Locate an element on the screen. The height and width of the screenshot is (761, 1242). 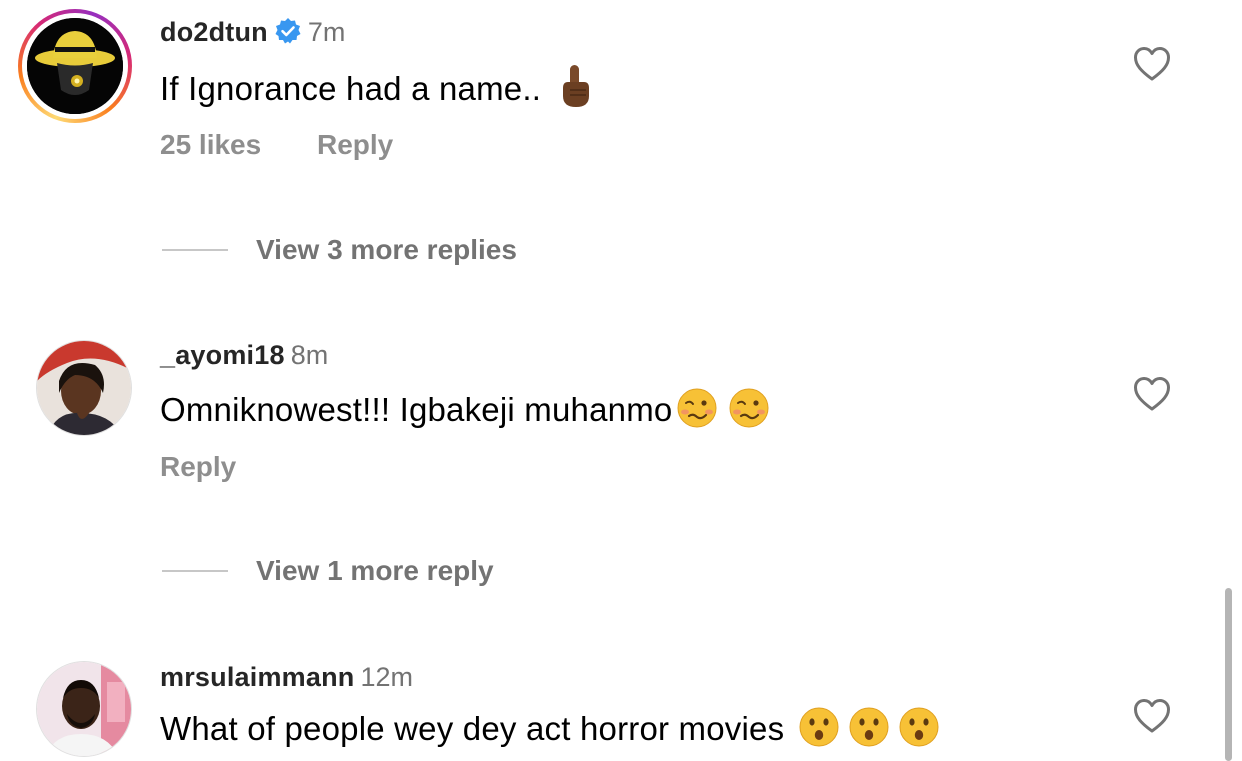
comment-text: What of people wey dey act horror movies is located at coordinates (472, 728).